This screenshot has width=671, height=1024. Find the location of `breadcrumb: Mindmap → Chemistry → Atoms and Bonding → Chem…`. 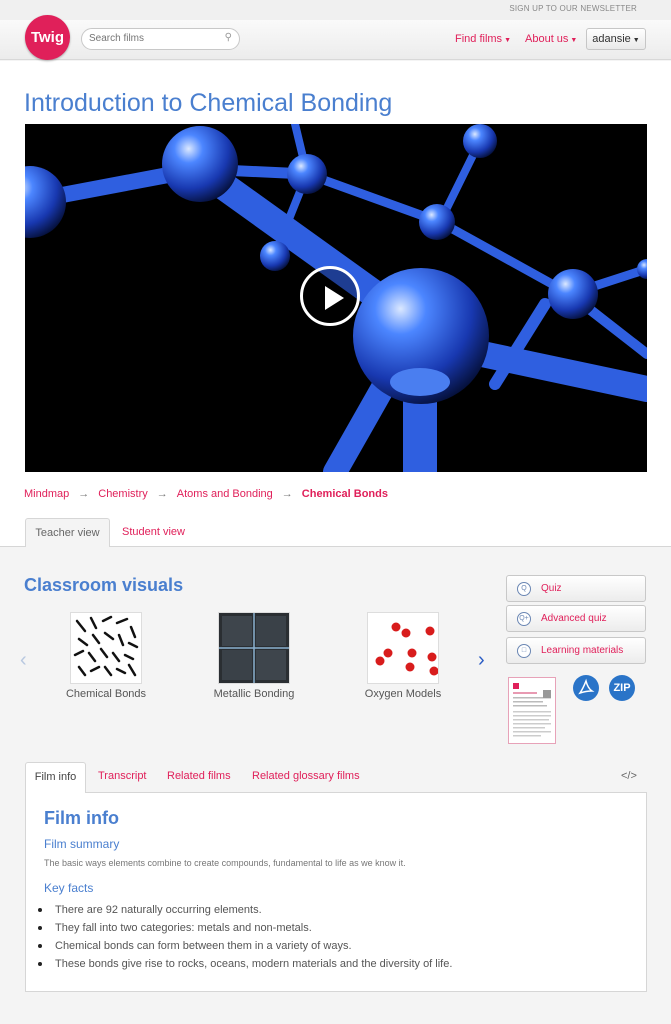

breadcrumb: Mindmap → Chemistry → Atoms and Bonding → Chem… is located at coordinates (206, 494).